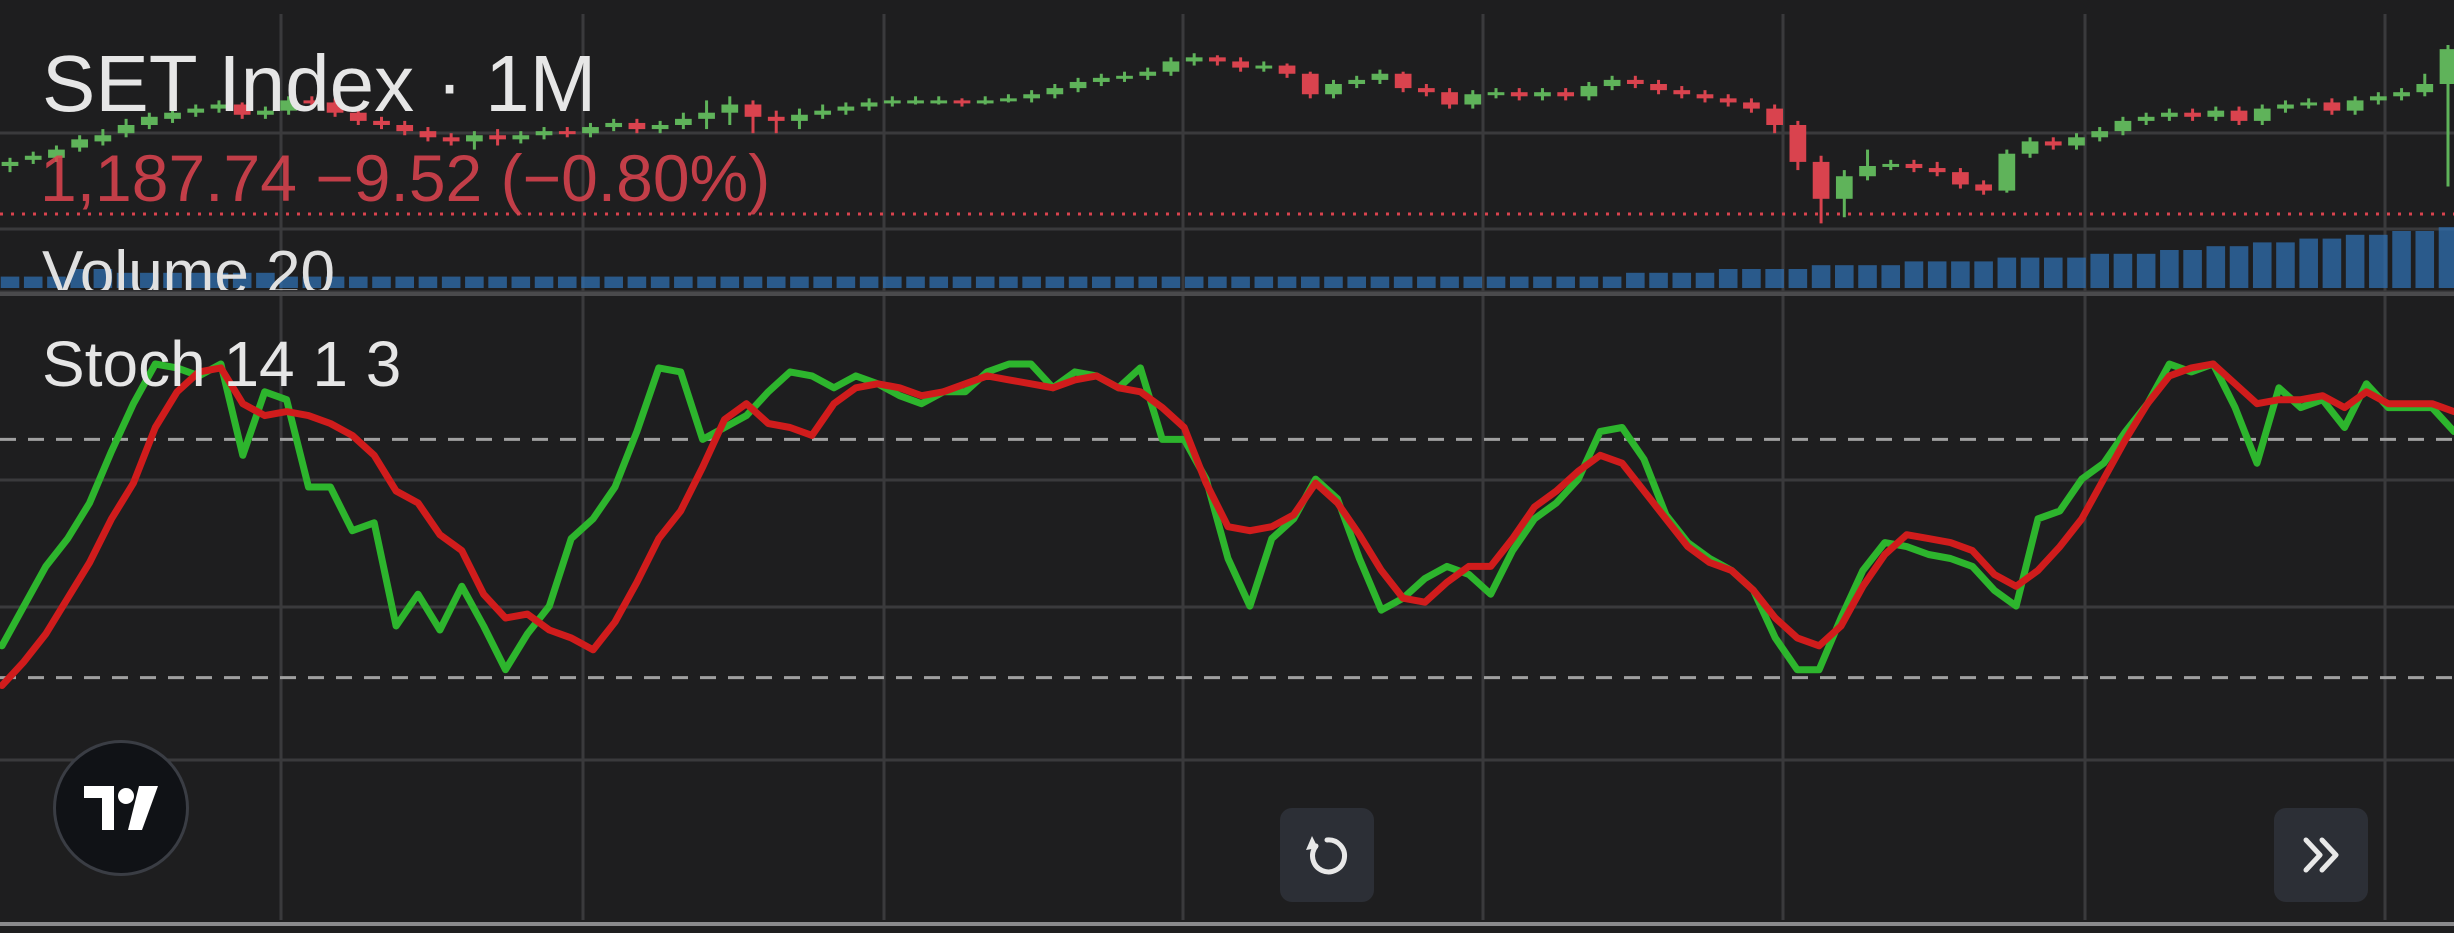  I want to click on price-change-label: 1,187.74 −9.52 (−0.80%), so click(405, 178).